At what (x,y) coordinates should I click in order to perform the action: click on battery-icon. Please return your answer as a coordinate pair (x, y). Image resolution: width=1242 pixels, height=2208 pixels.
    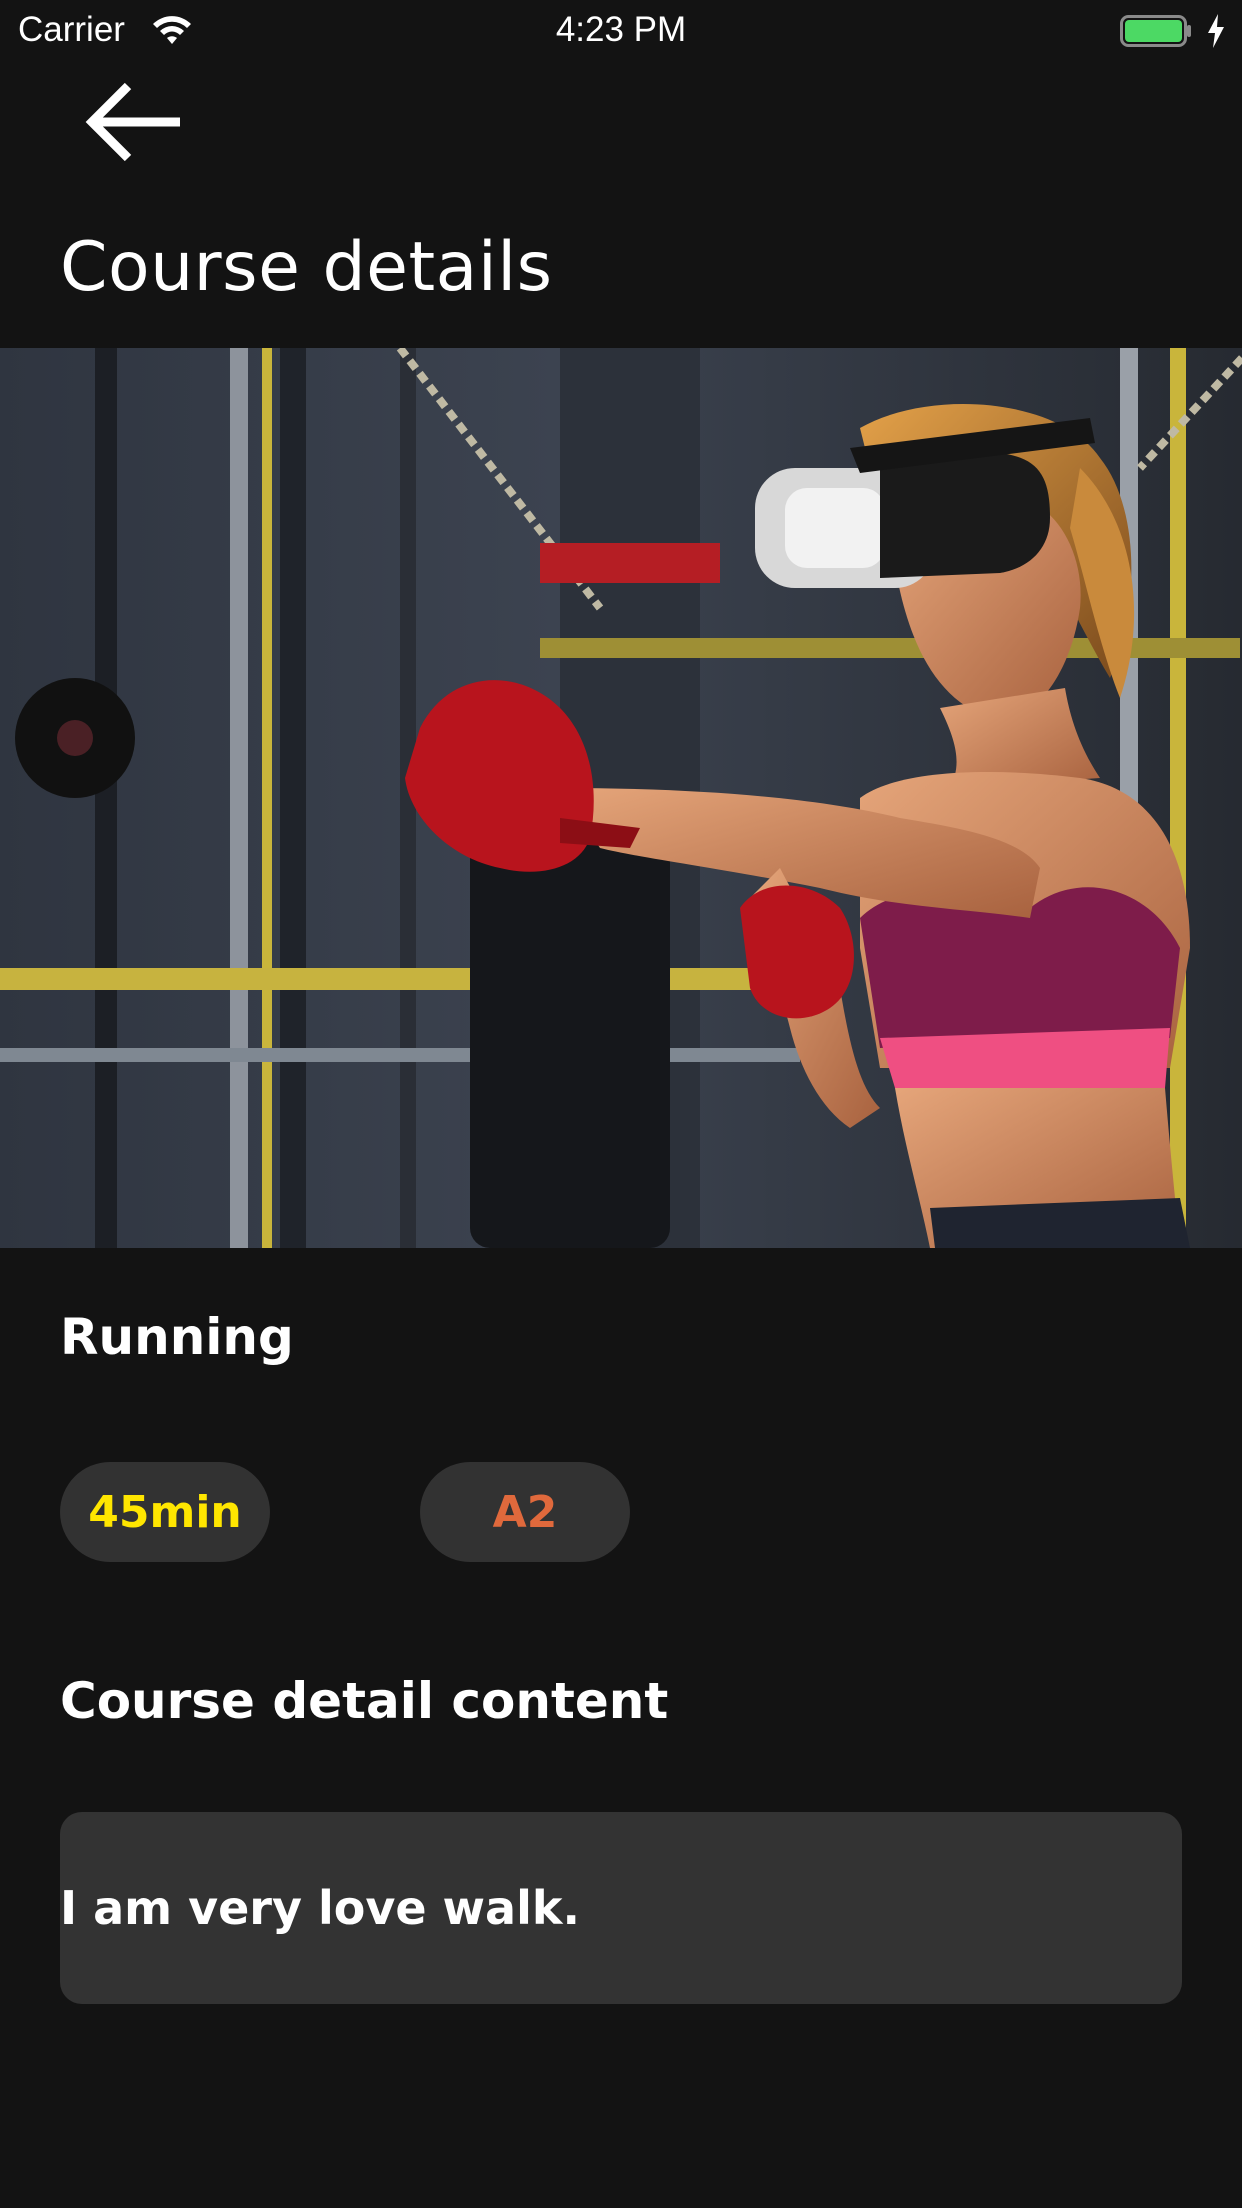
    Looking at the image, I should click on (1155, 31).